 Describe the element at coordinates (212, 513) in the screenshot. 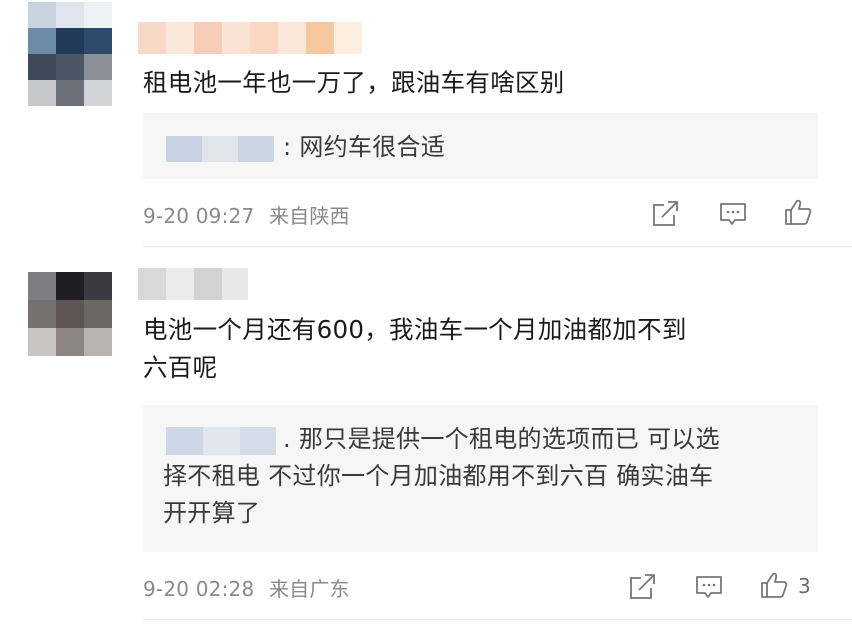

I see `reply-text-line: 开开算了` at that location.